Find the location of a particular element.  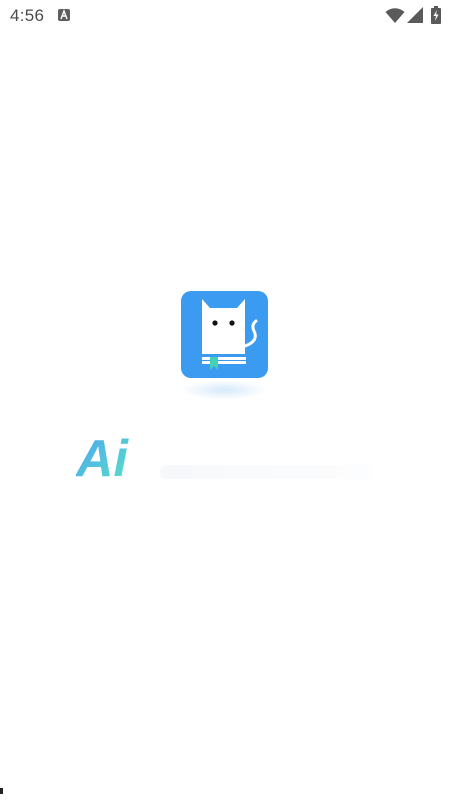

wifi-icon is located at coordinates (395, 18).